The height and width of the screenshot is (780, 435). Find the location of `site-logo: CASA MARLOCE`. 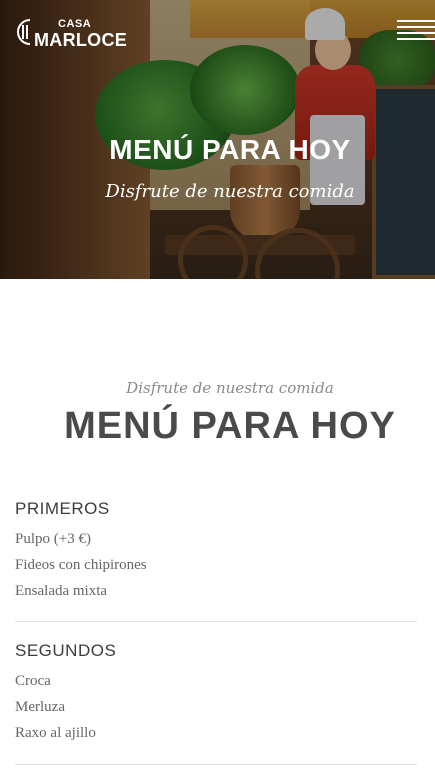

site-logo: CASA MARLOCE is located at coordinates (81, 34).